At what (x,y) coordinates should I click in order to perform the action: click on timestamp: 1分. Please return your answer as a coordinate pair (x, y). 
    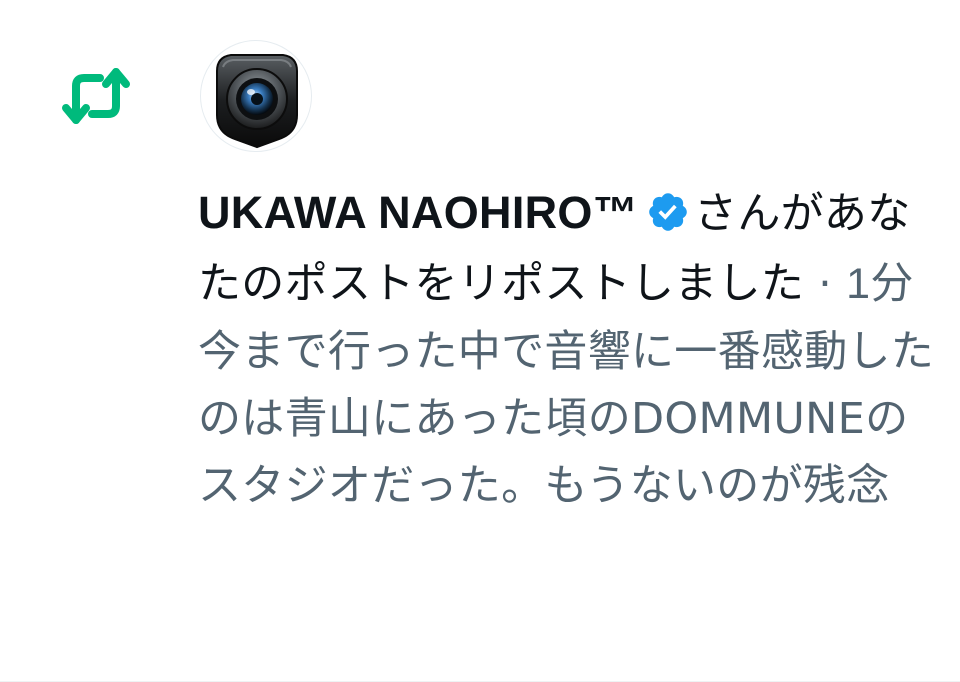
    Looking at the image, I should click on (880, 284).